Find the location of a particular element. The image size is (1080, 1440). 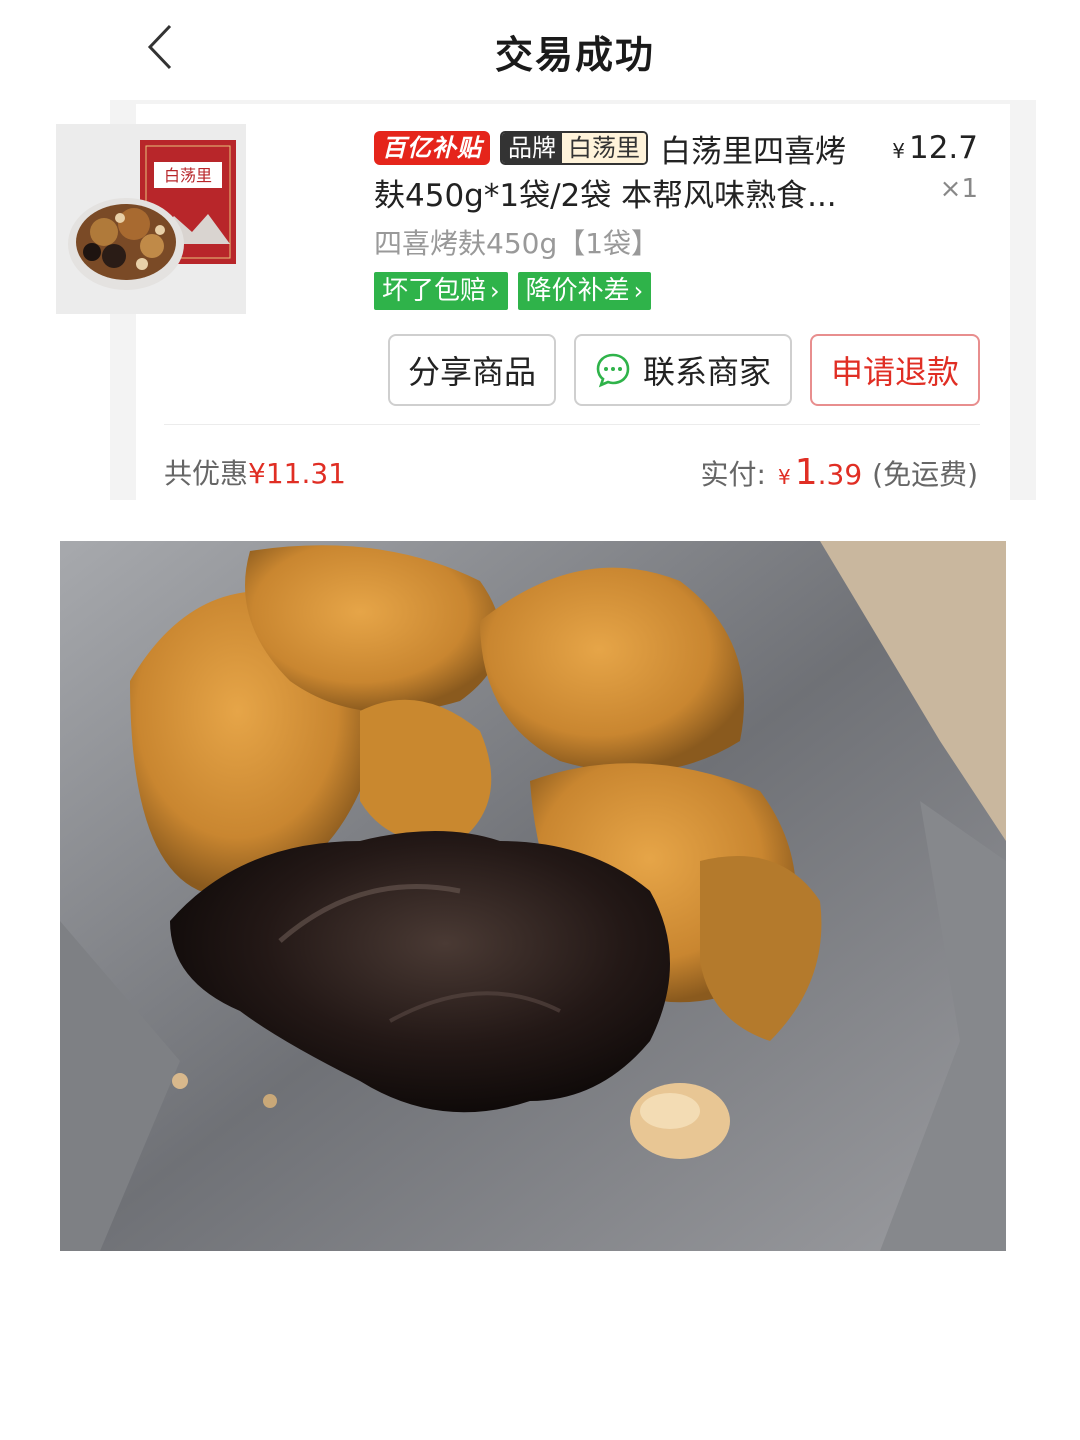

product-spec: 四喜烤麸450g【1袋】 is located at coordinates (517, 243).